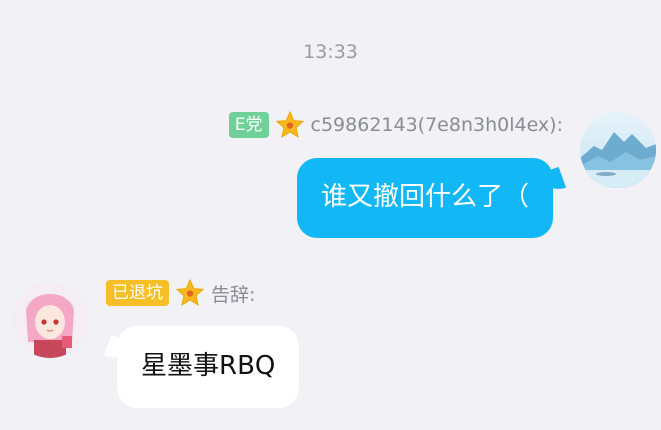  I want to click on message-bubble: 谁又撤回什么了（, so click(431, 198).